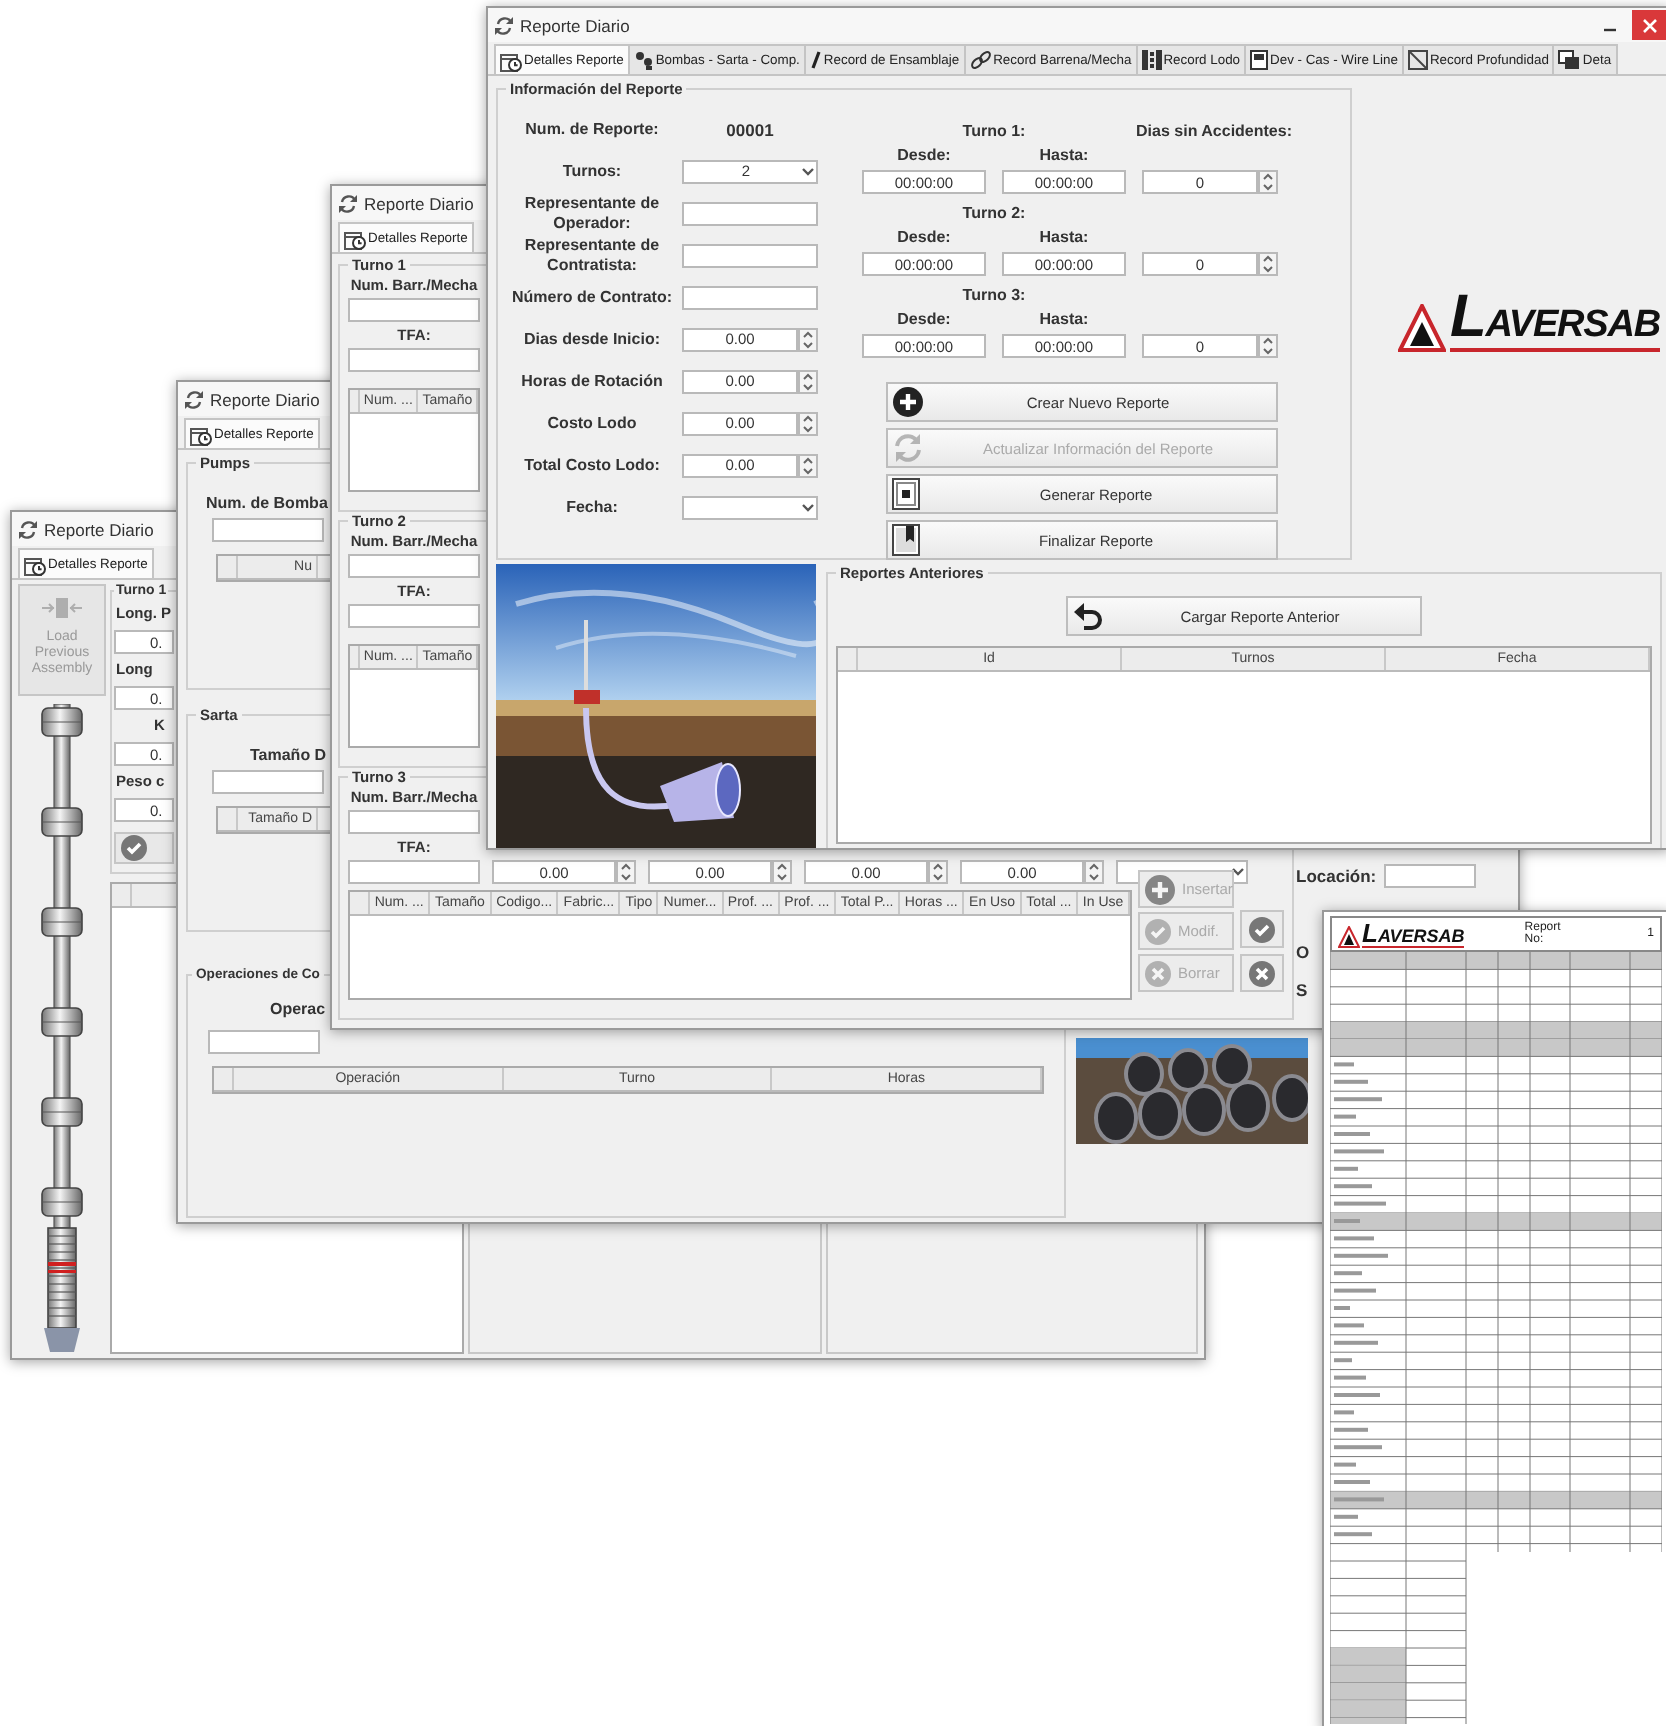 Image resolution: width=1666 pixels, height=1726 pixels. Describe the element at coordinates (643, 60) in the screenshot. I see `dots-icon` at that location.